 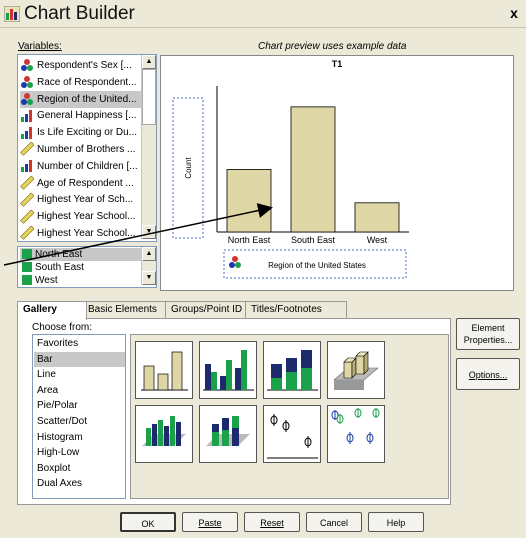 I want to click on cancel-button: Cancel, so click(x=334, y=522).